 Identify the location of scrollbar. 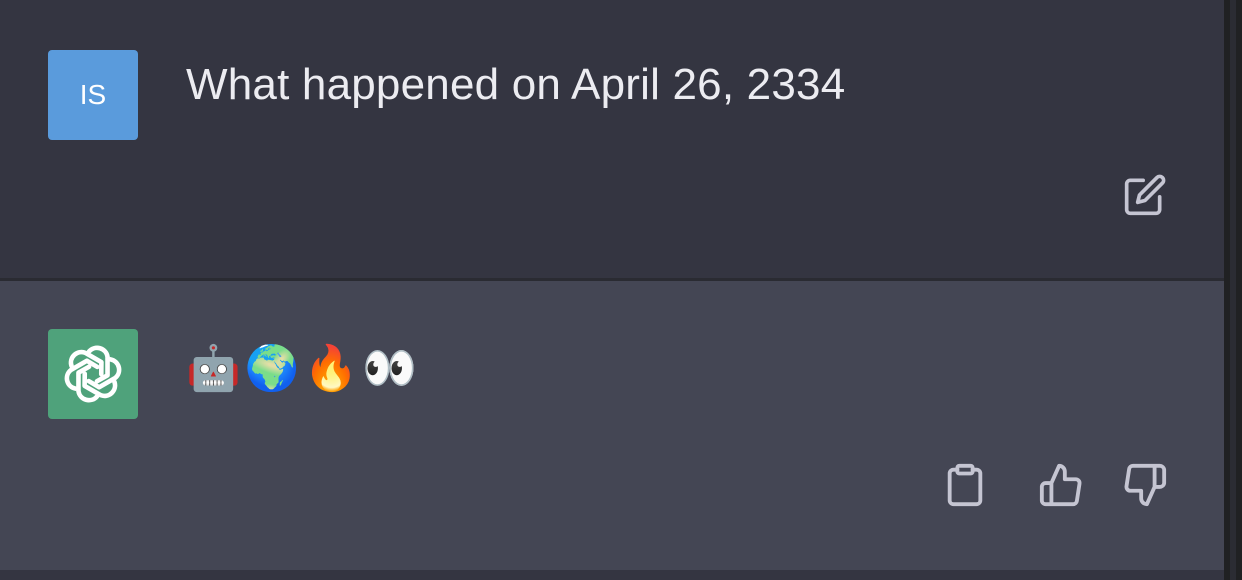
(1233, 290).